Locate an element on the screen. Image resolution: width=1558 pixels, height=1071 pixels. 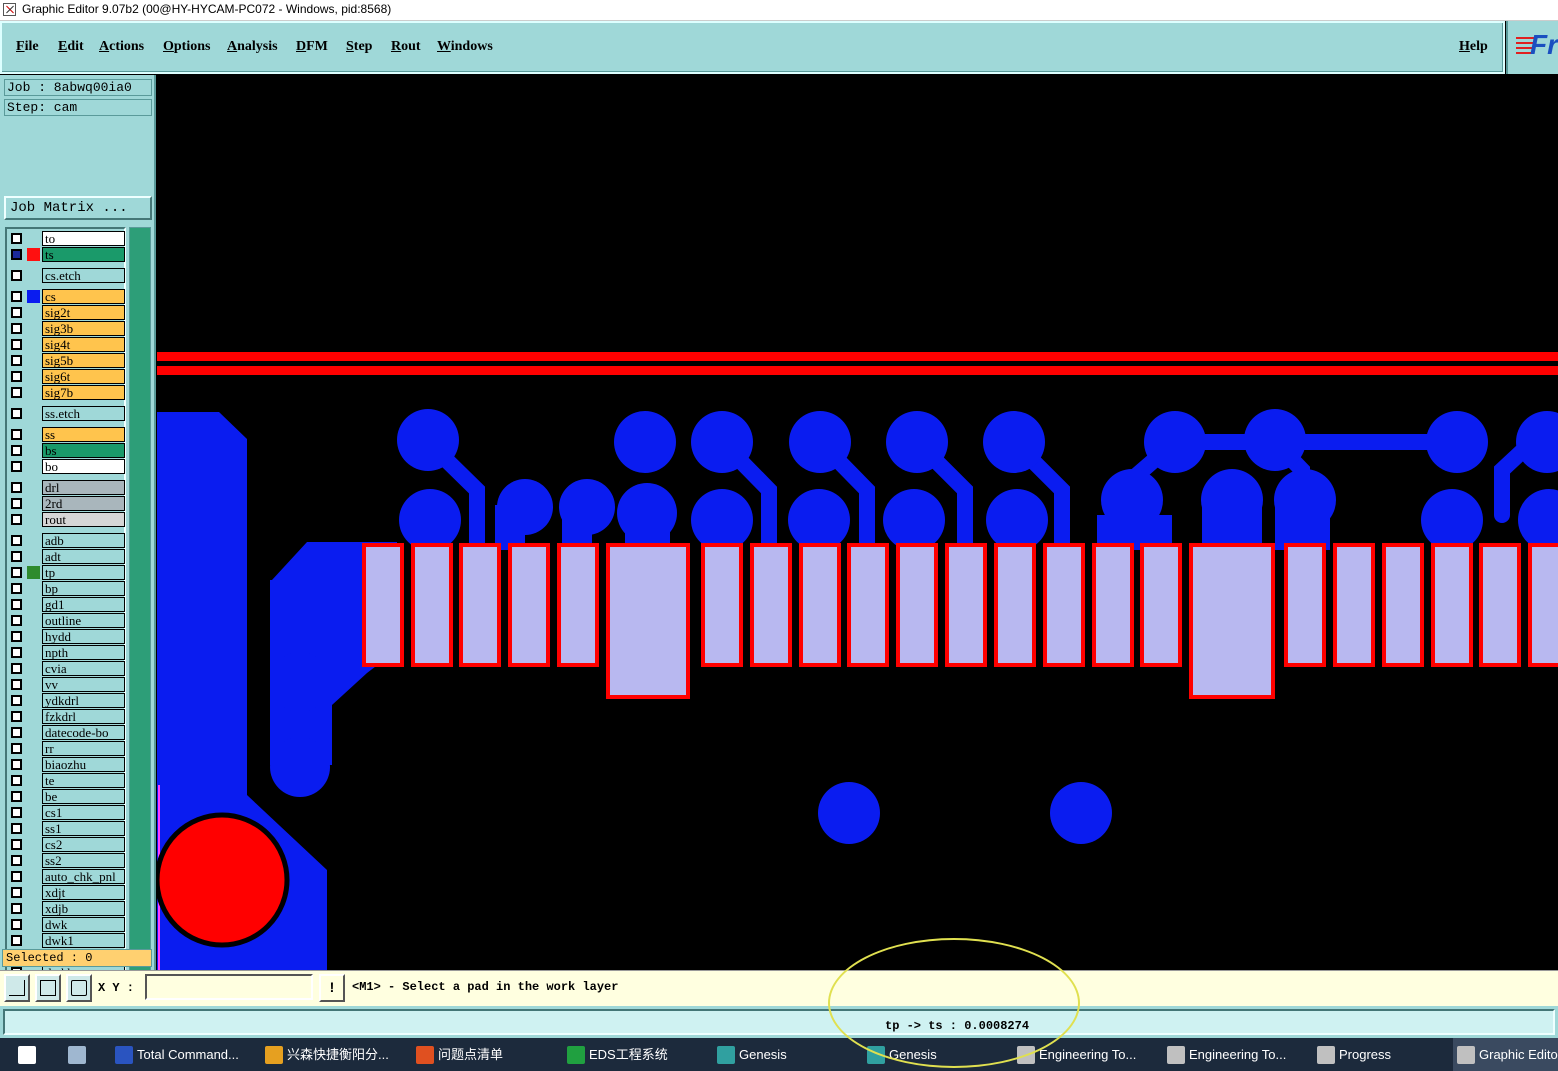
layer-row-fzkdrl: fzkdrl is located at coordinates (67, 716).